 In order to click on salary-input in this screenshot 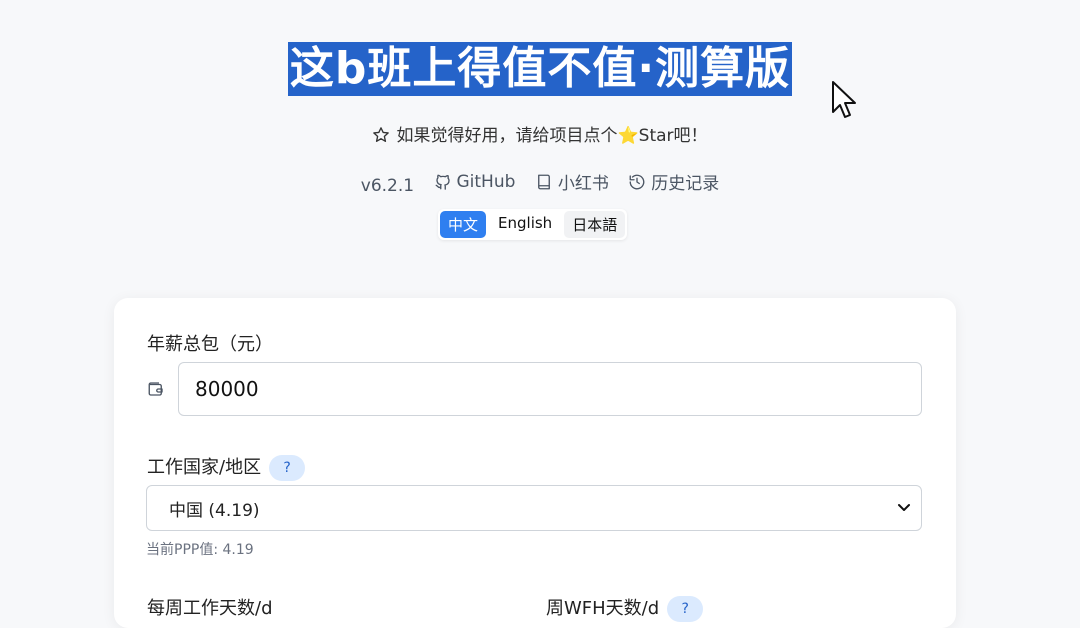, I will do `click(550, 389)`.